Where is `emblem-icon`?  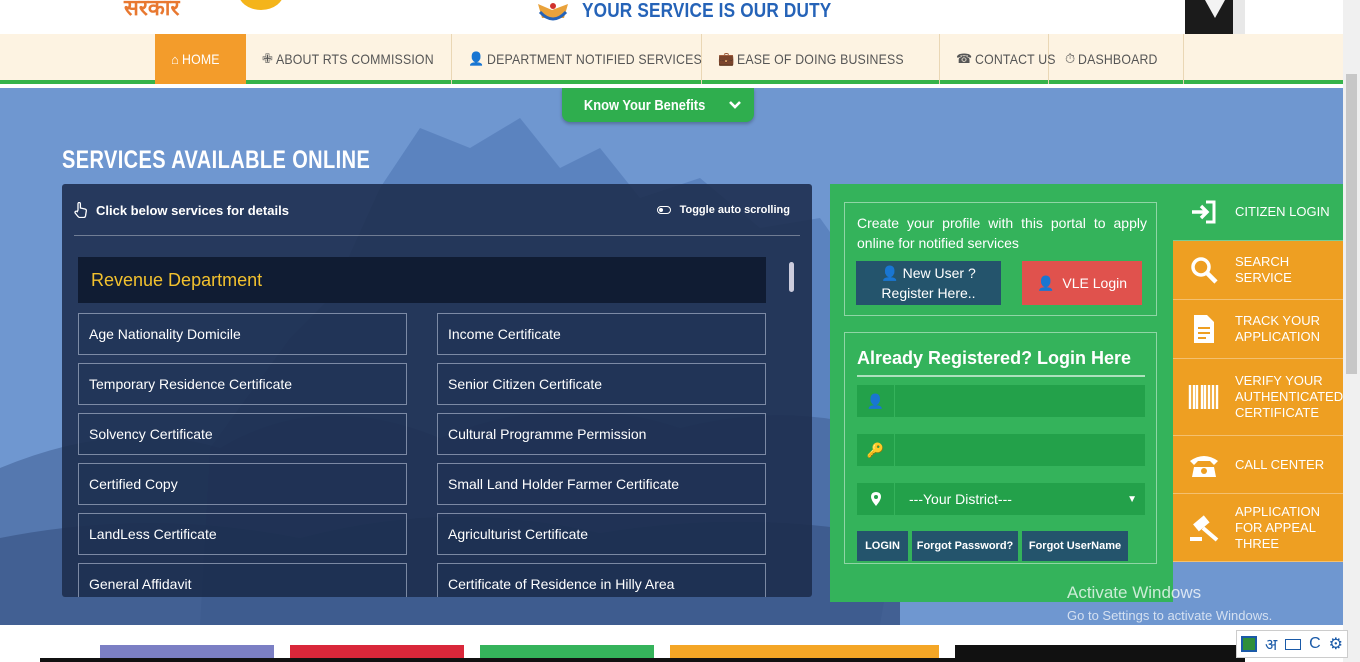 emblem-icon is located at coordinates (553, 12).